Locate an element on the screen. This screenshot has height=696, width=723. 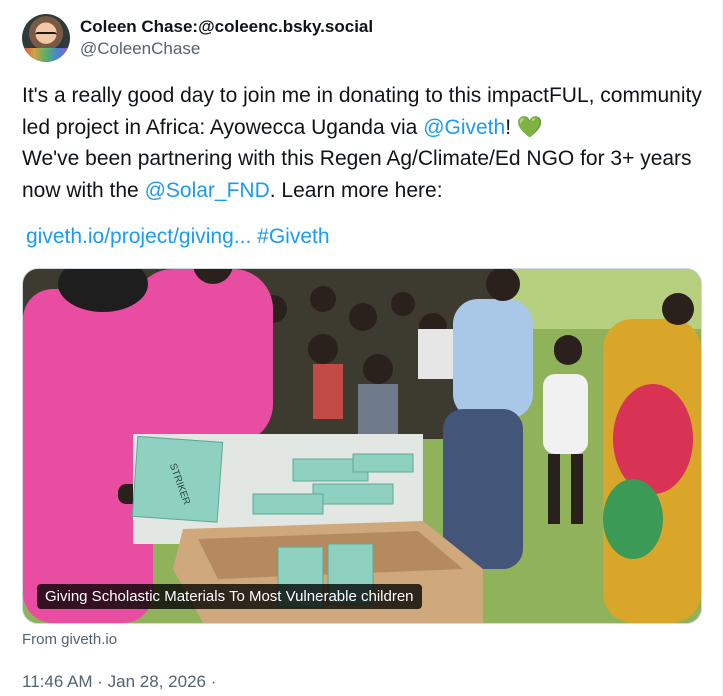
glasses-detail is located at coordinates (46, 36).